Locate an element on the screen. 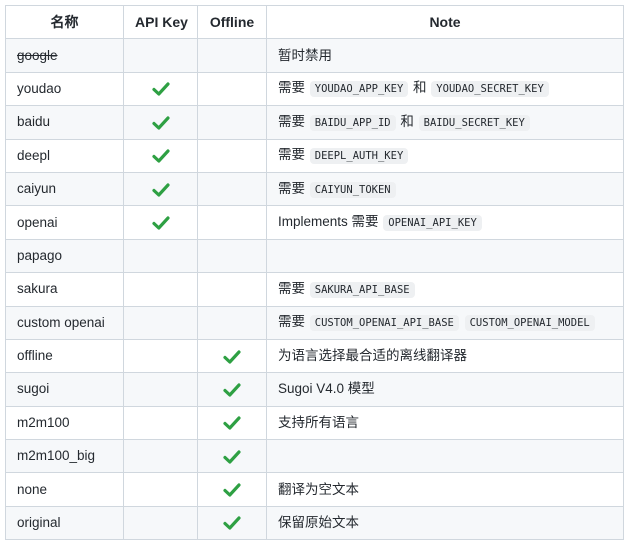 The height and width of the screenshot is (546, 627). env-var-code: YOUDAO_SECRET_KEY is located at coordinates (490, 89).